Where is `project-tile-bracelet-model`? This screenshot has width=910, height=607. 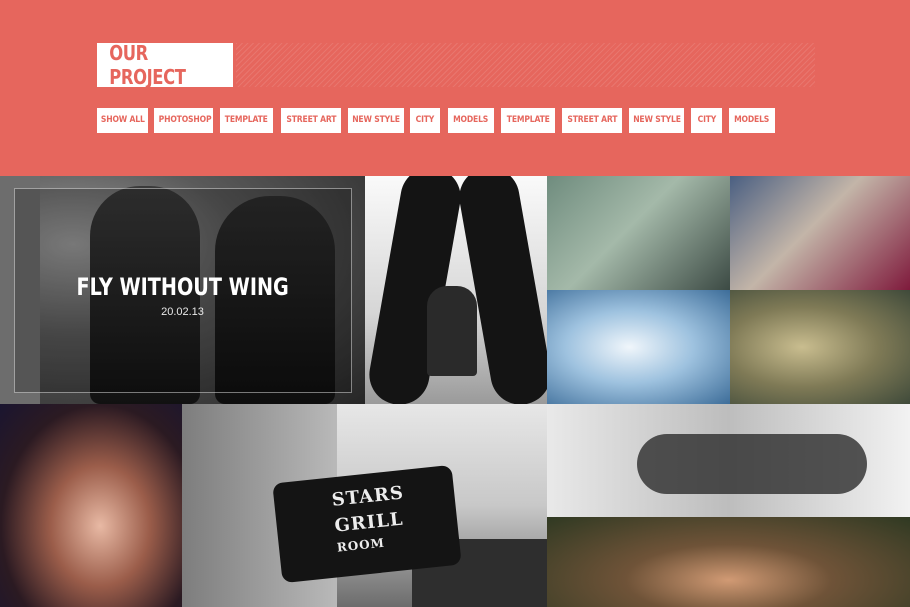
project-tile-bracelet-model is located at coordinates (728, 562).